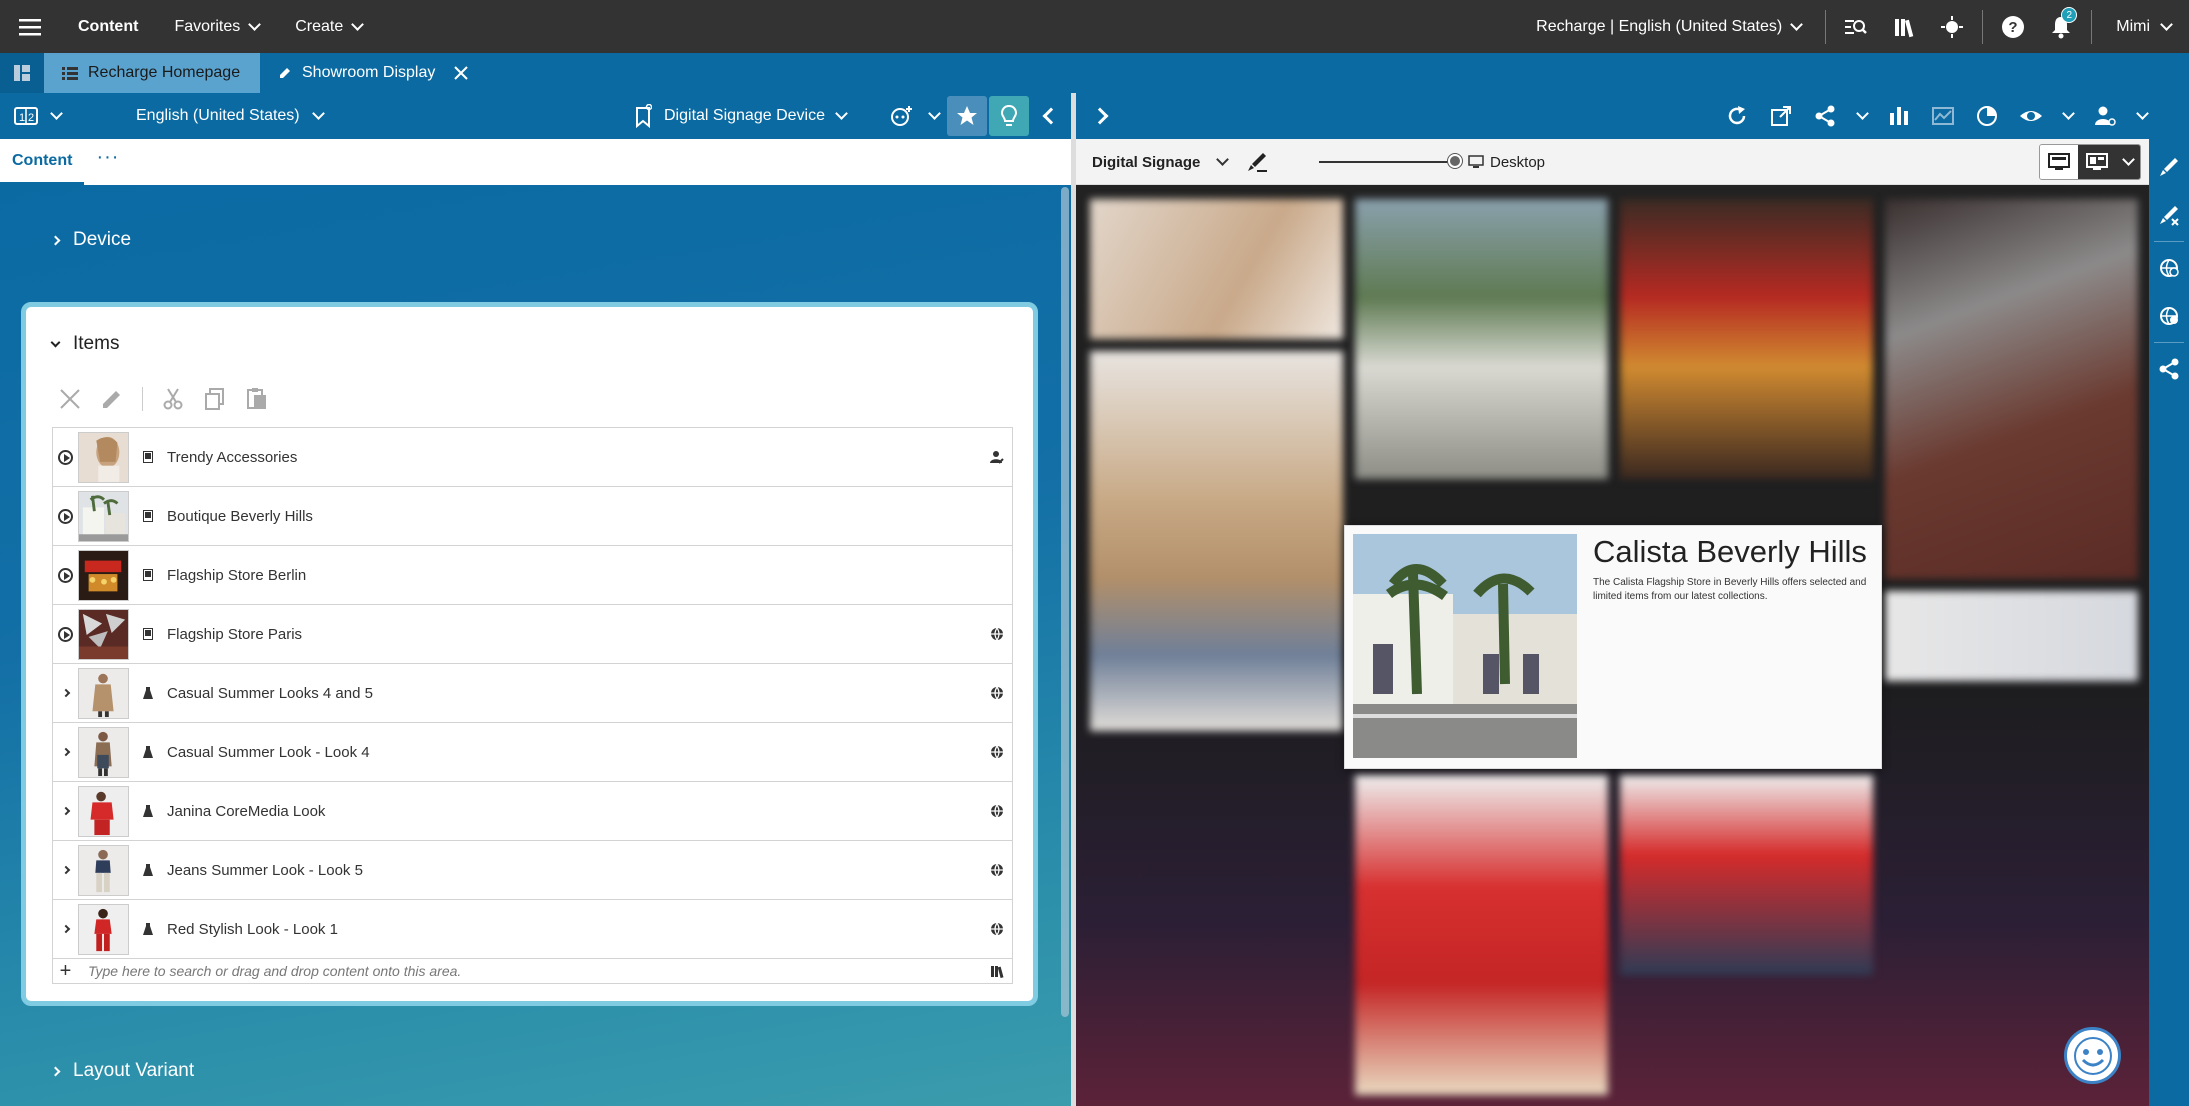 The width and height of the screenshot is (2189, 1106). Describe the element at coordinates (65, 971) in the screenshot. I see `add-icon: +` at that location.